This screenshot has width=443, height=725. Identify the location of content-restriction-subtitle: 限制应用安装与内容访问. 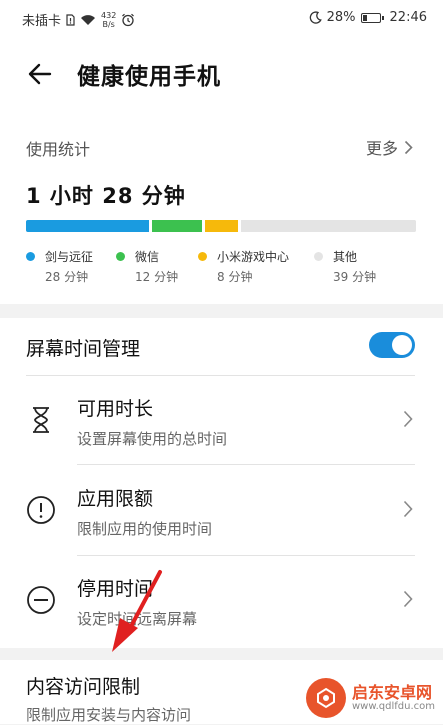
(109, 715).